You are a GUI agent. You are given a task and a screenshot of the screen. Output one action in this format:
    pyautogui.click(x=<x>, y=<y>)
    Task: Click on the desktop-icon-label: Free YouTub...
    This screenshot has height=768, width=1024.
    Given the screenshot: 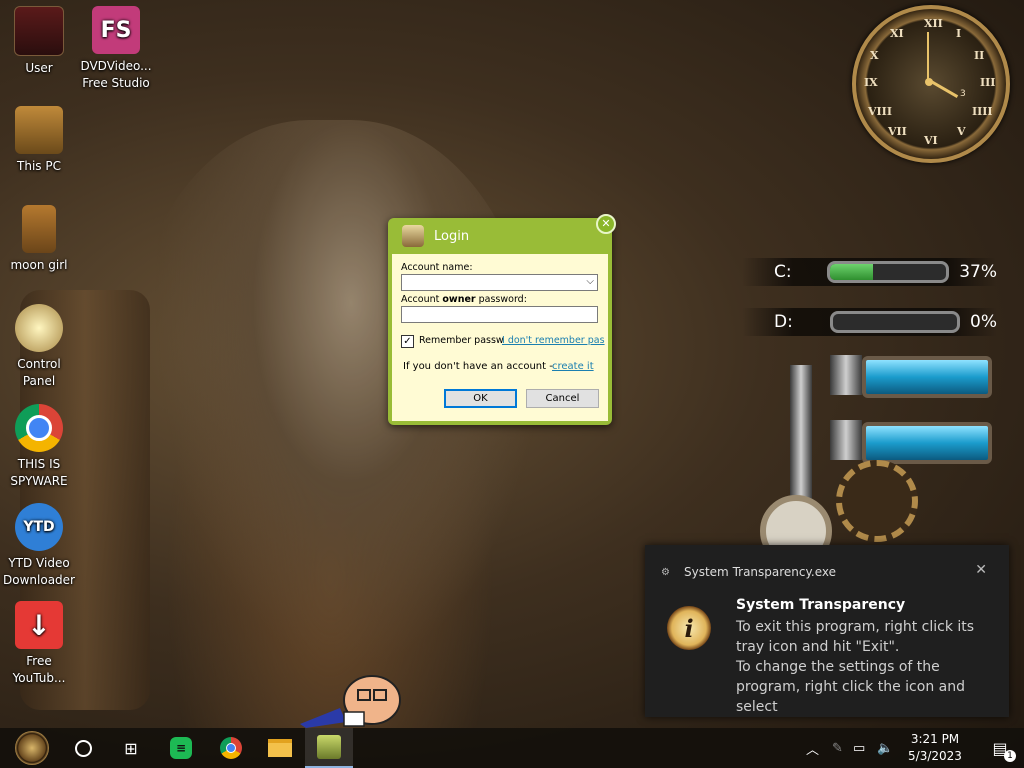 What is the action you would take?
    pyautogui.click(x=39, y=669)
    